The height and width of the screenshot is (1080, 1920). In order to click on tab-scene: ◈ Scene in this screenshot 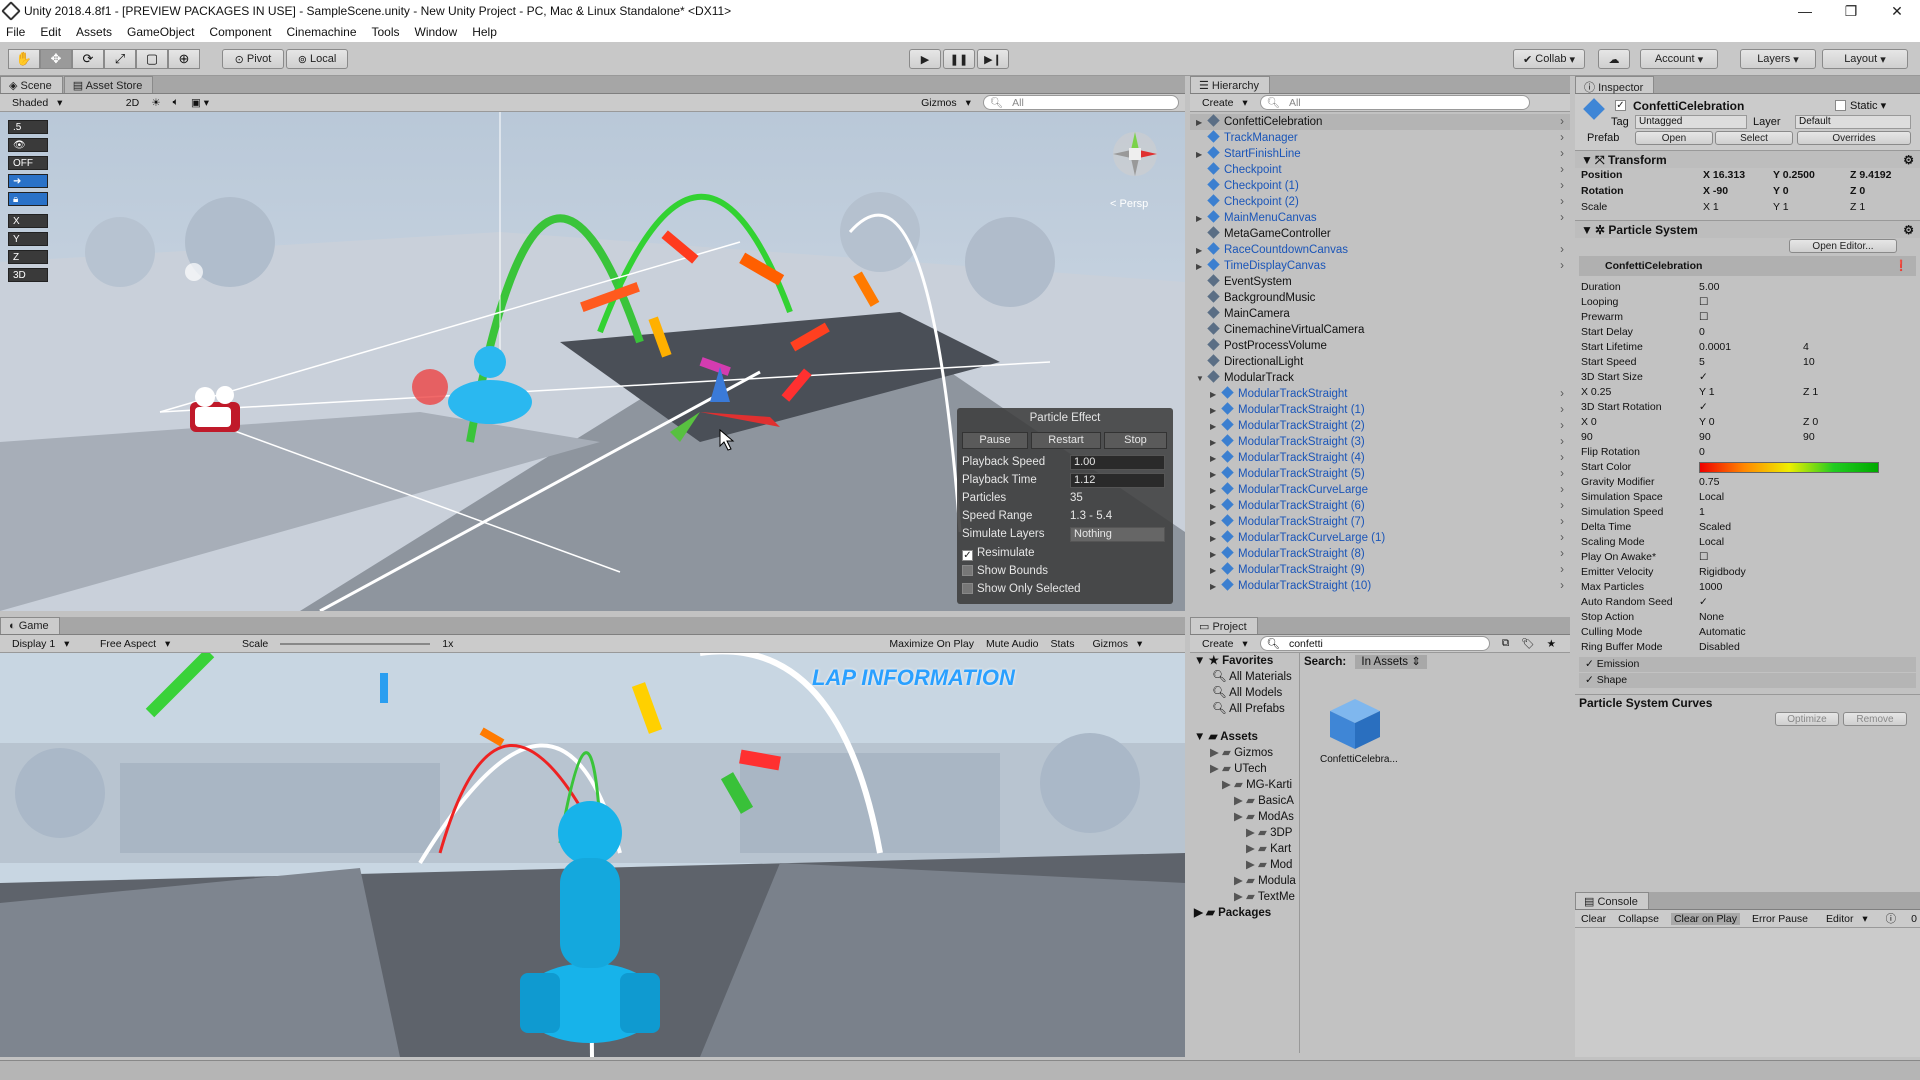, I will do `click(31, 84)`.